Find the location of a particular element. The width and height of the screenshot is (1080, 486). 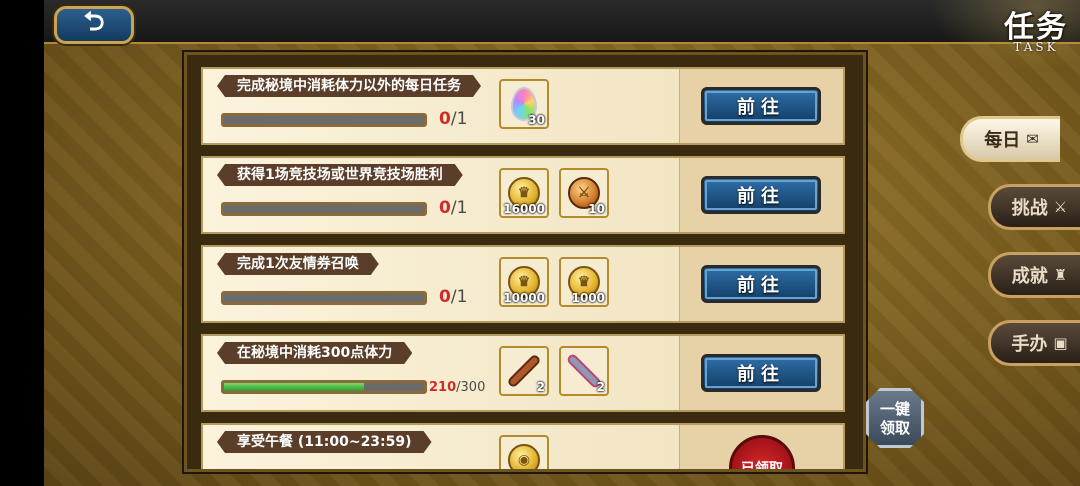

scepter-icon is located at coordinates (524, 371).